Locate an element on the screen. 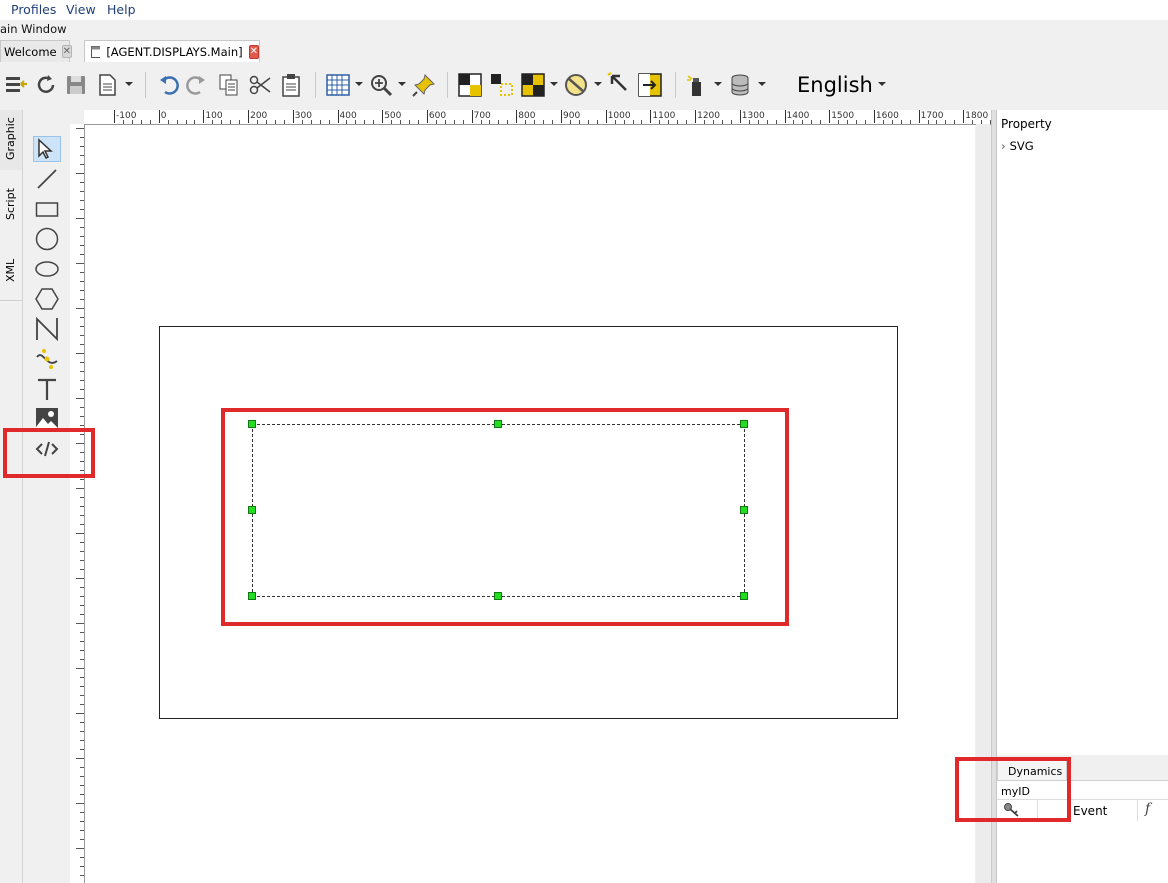 Image resolution: width=1168 pixels, height=883 pixels. menu-bar: Profiles View Help is located at coordinates (584, 10).